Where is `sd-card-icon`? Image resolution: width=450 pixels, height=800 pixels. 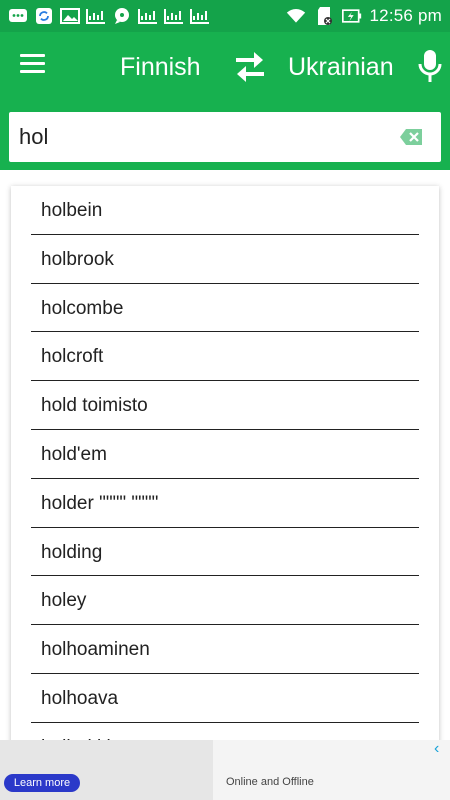 sd-card-icon is located at coordinates (324, 16).